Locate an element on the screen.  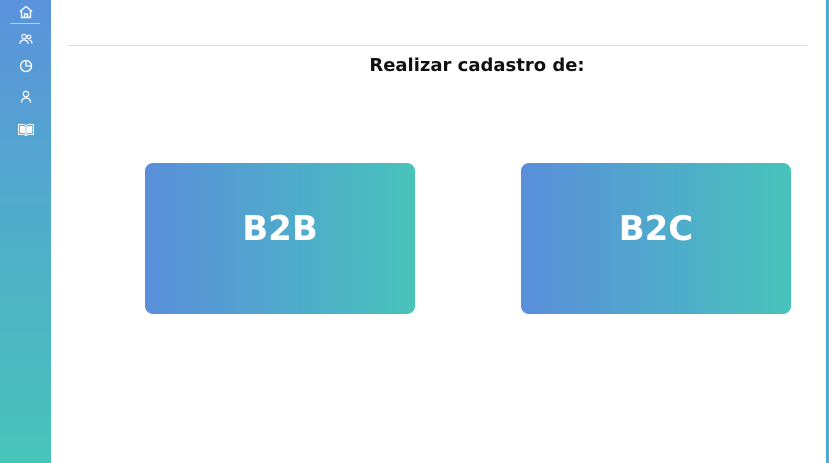
b2b-option-button: B2B is located at coordinates (280, 238).